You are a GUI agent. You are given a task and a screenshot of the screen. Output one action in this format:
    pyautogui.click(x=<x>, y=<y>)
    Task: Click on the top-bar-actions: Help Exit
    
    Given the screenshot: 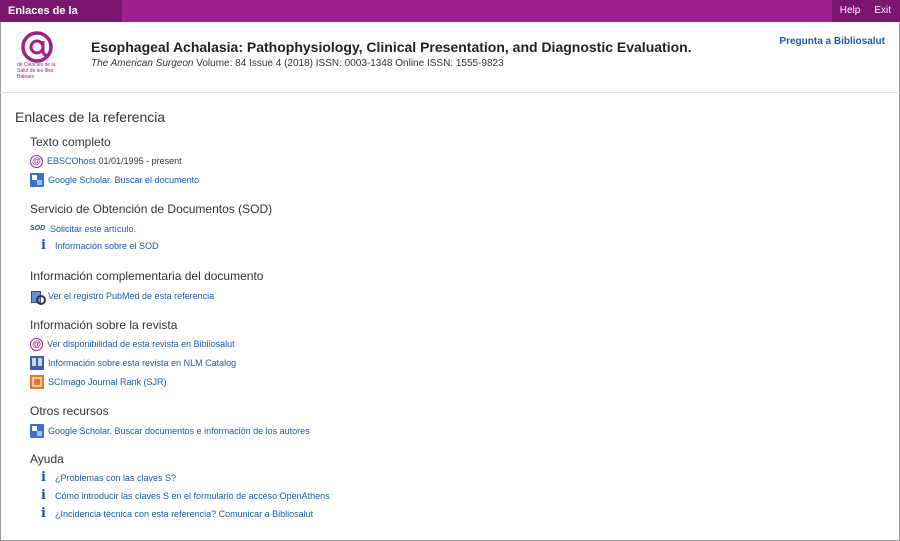 What is the action you would take?
    pyautogui.click(x=865, y=11)
    